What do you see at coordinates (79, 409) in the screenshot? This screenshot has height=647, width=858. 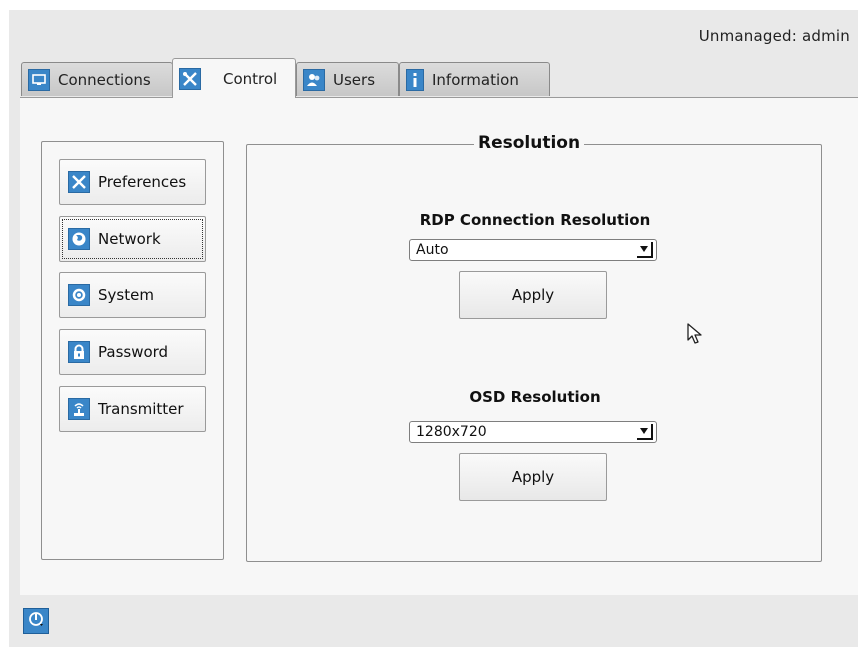 I see `transmitter-icon` at bounding box center [79, 409].